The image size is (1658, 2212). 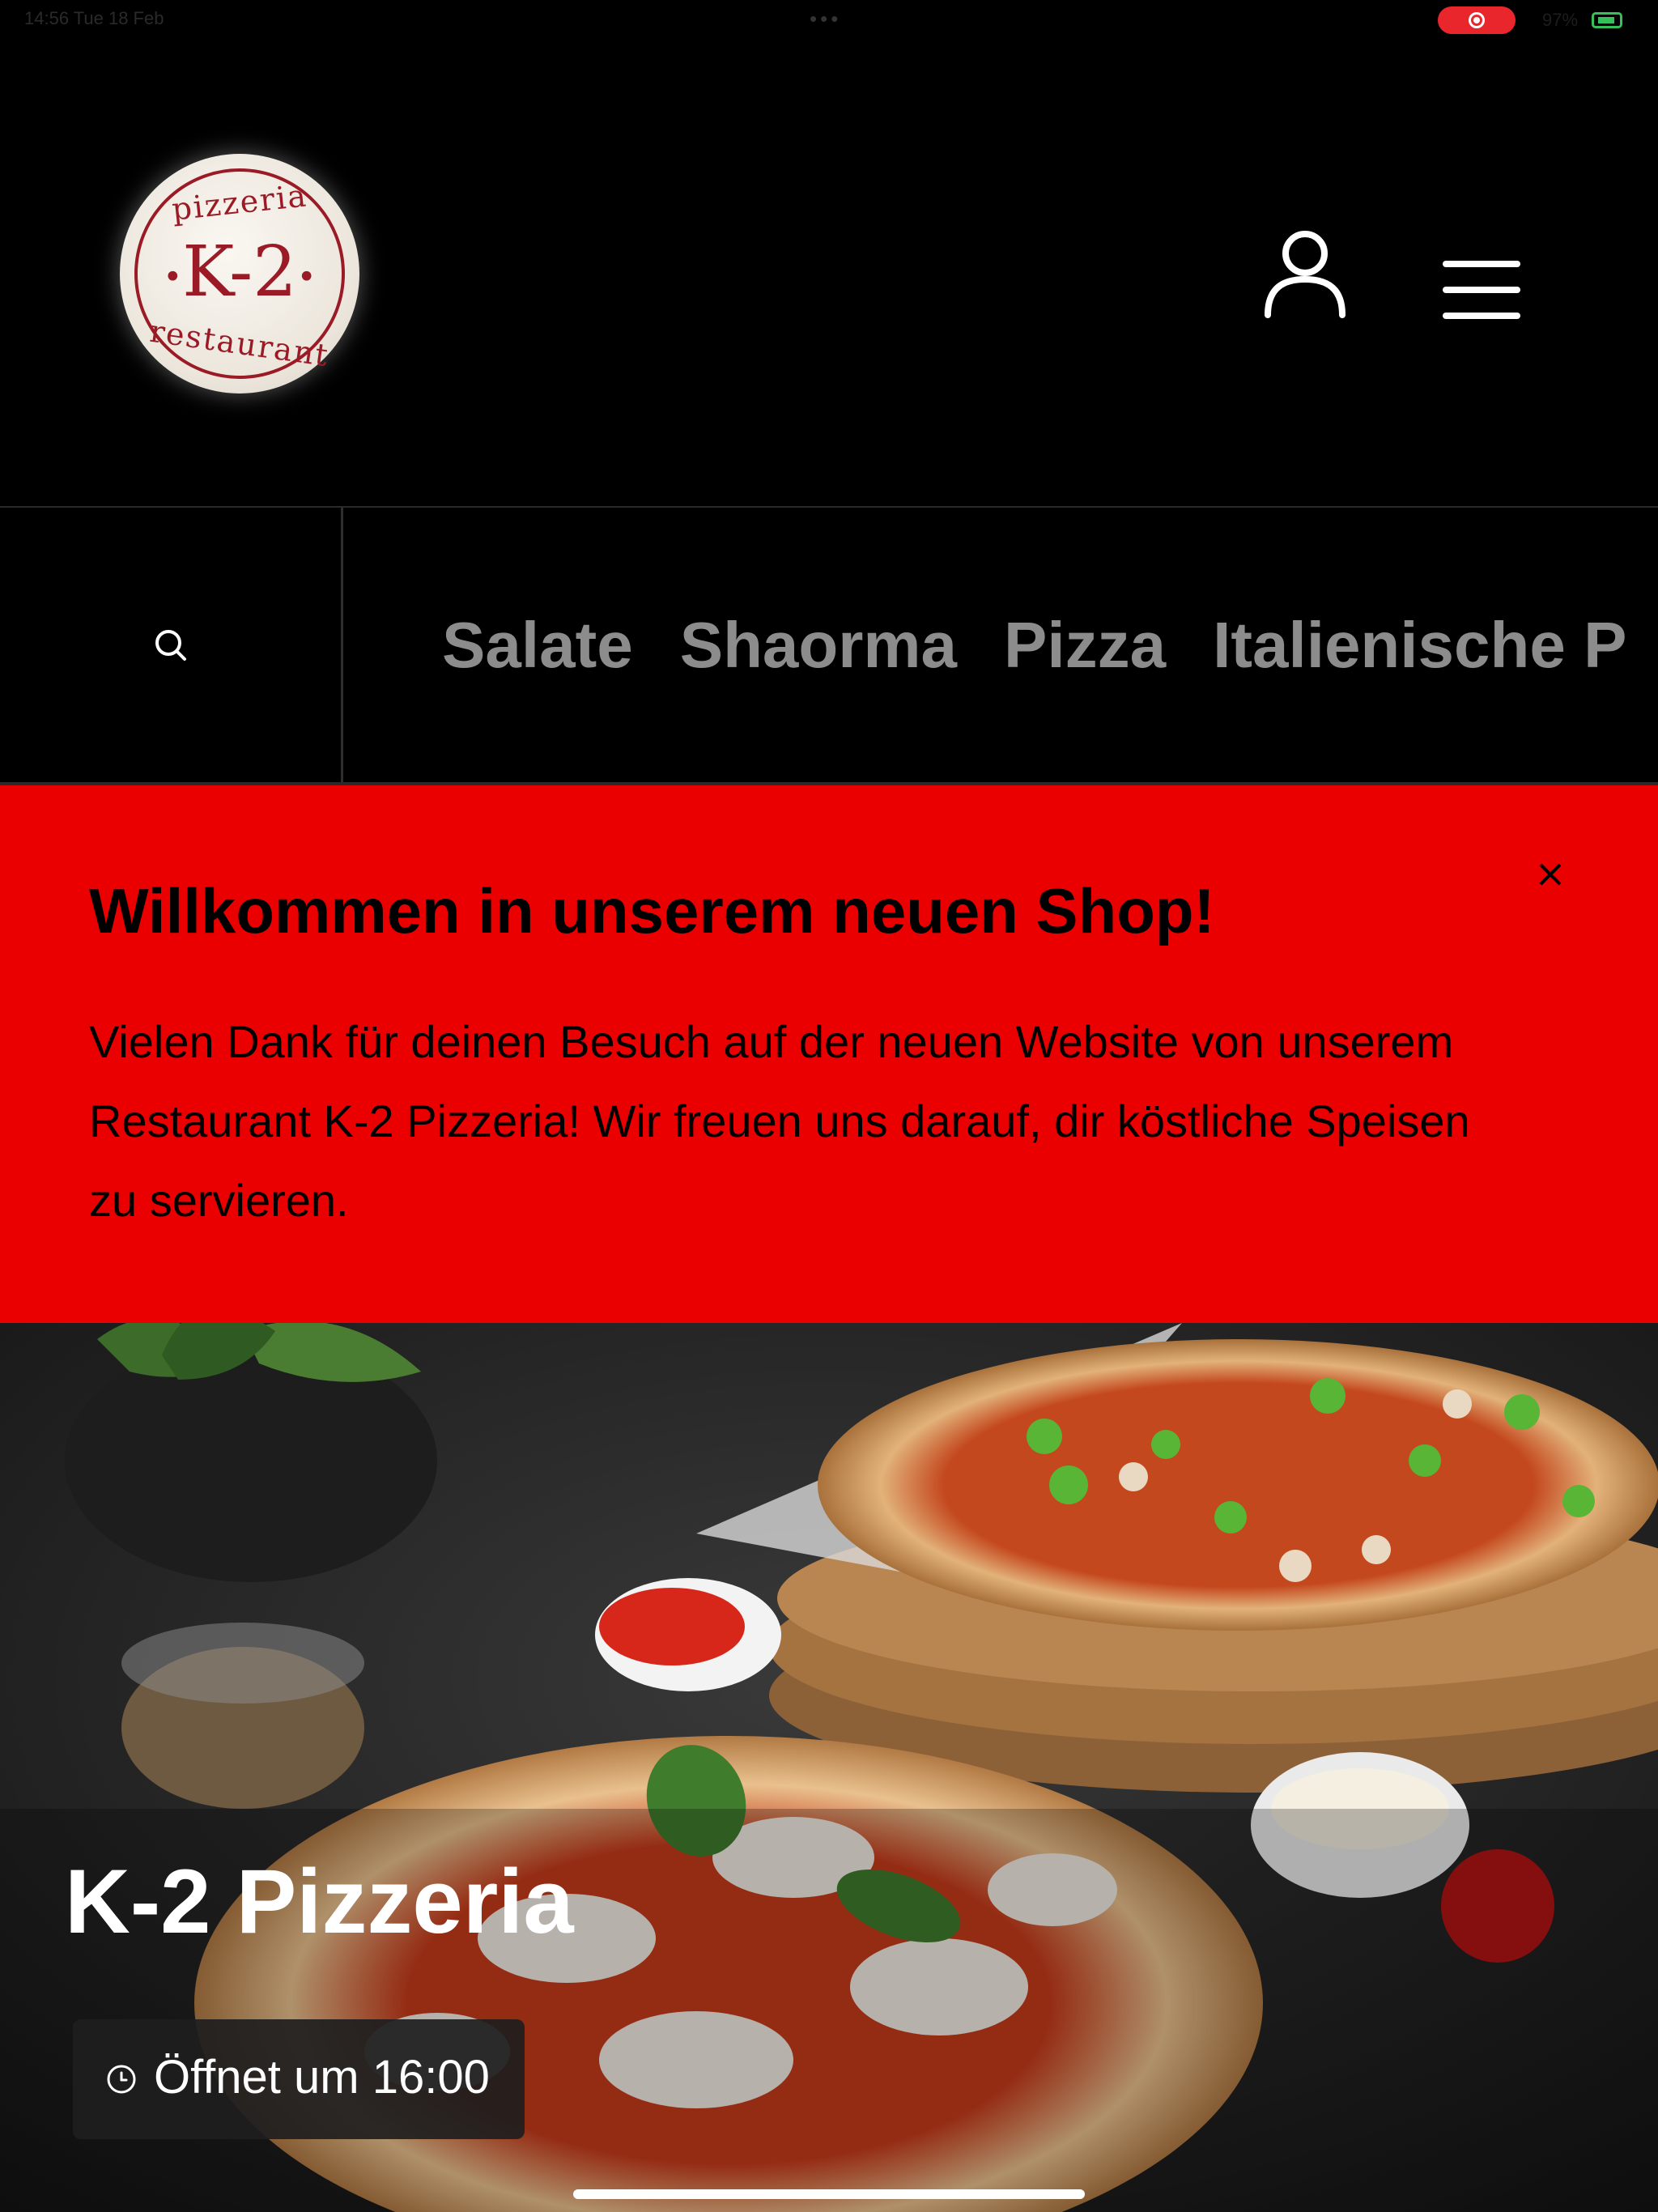 I want to click on category-nav: Salate Shaorma Pizza Italienische P, so click(x=829, y=645).